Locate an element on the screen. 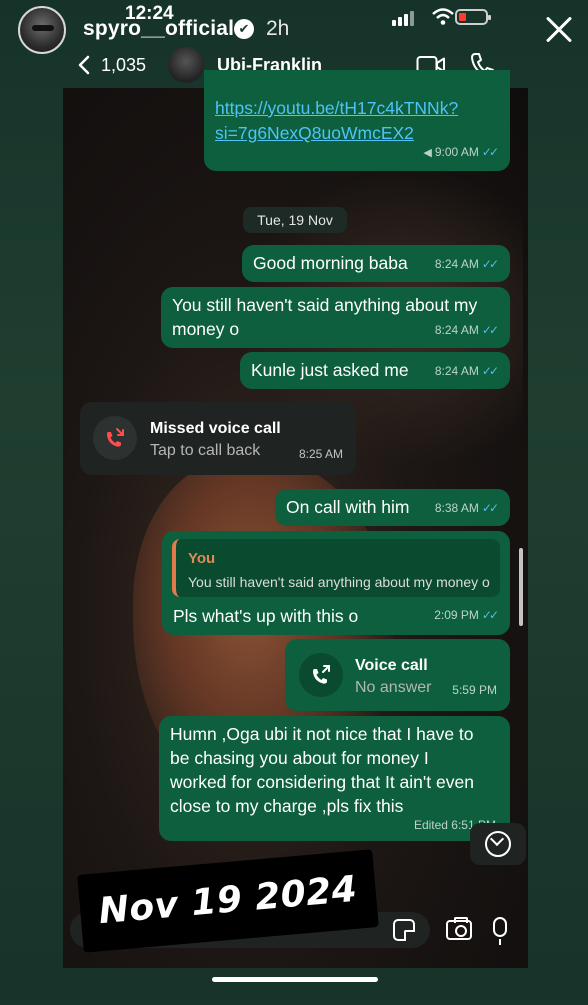 This screenshot has height=1005, width=588. quoted-sender: You is located at coordinates (202, 558).